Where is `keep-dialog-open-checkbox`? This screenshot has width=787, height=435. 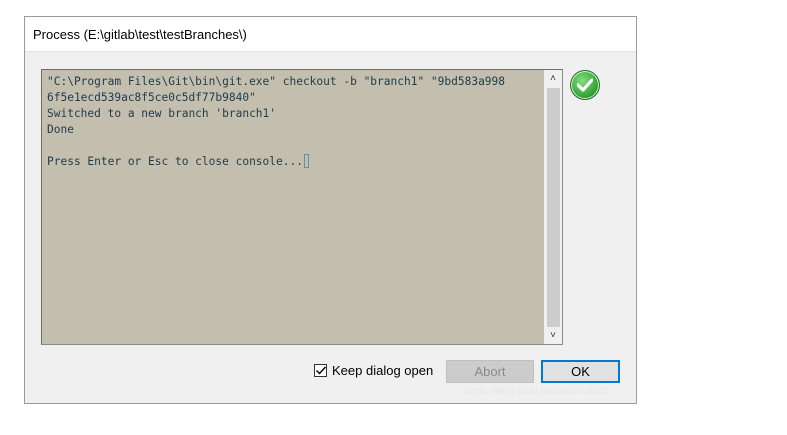 keep-dialog-open-checkbox is located at coordinates (320, 370).